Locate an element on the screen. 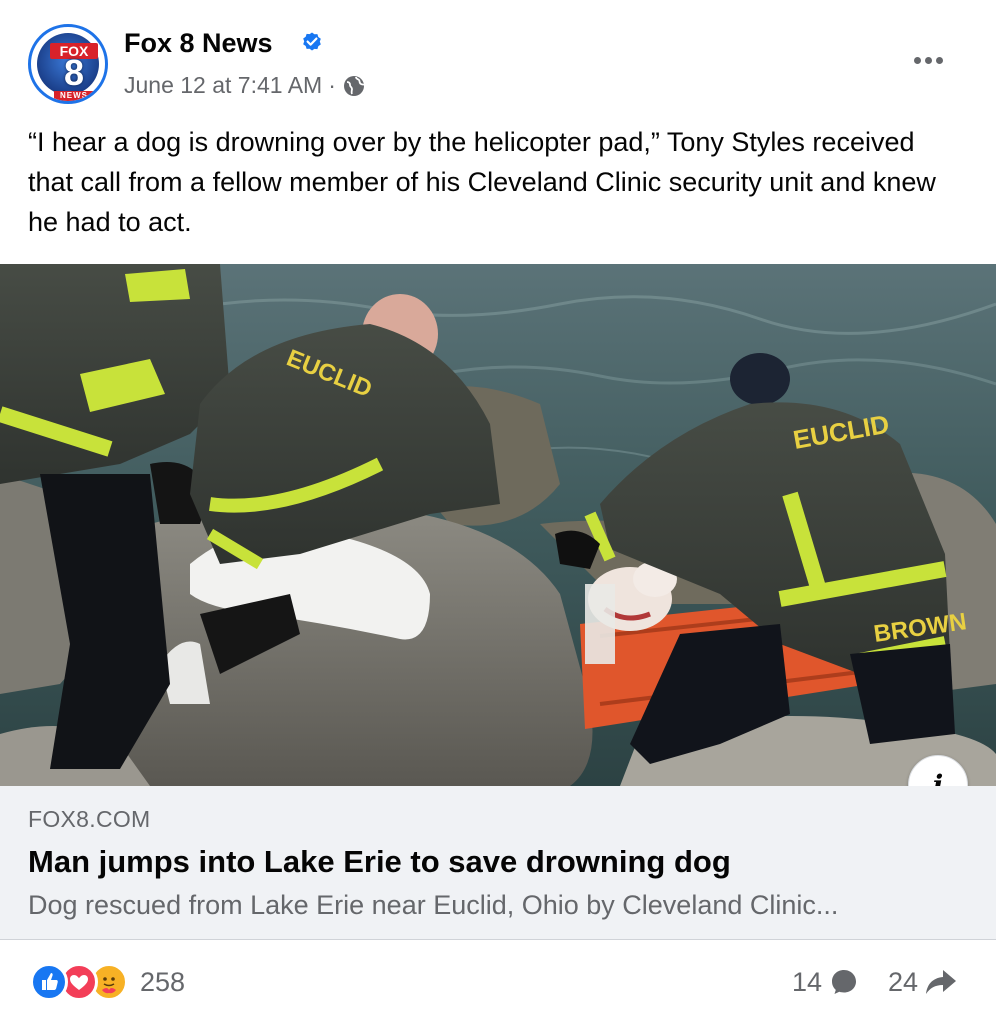 Image resolution: width=996 pixels, height=1024 pixels. post-meta: June 12 at 7:41 AM · is located at coordinates (245, 85).